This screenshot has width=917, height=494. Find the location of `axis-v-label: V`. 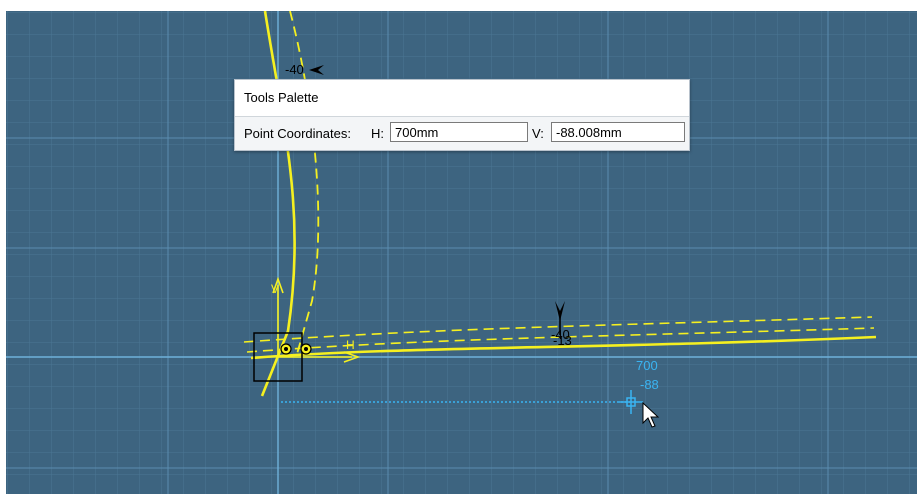

axis-v-label: V is located at coordinates (275, 289).